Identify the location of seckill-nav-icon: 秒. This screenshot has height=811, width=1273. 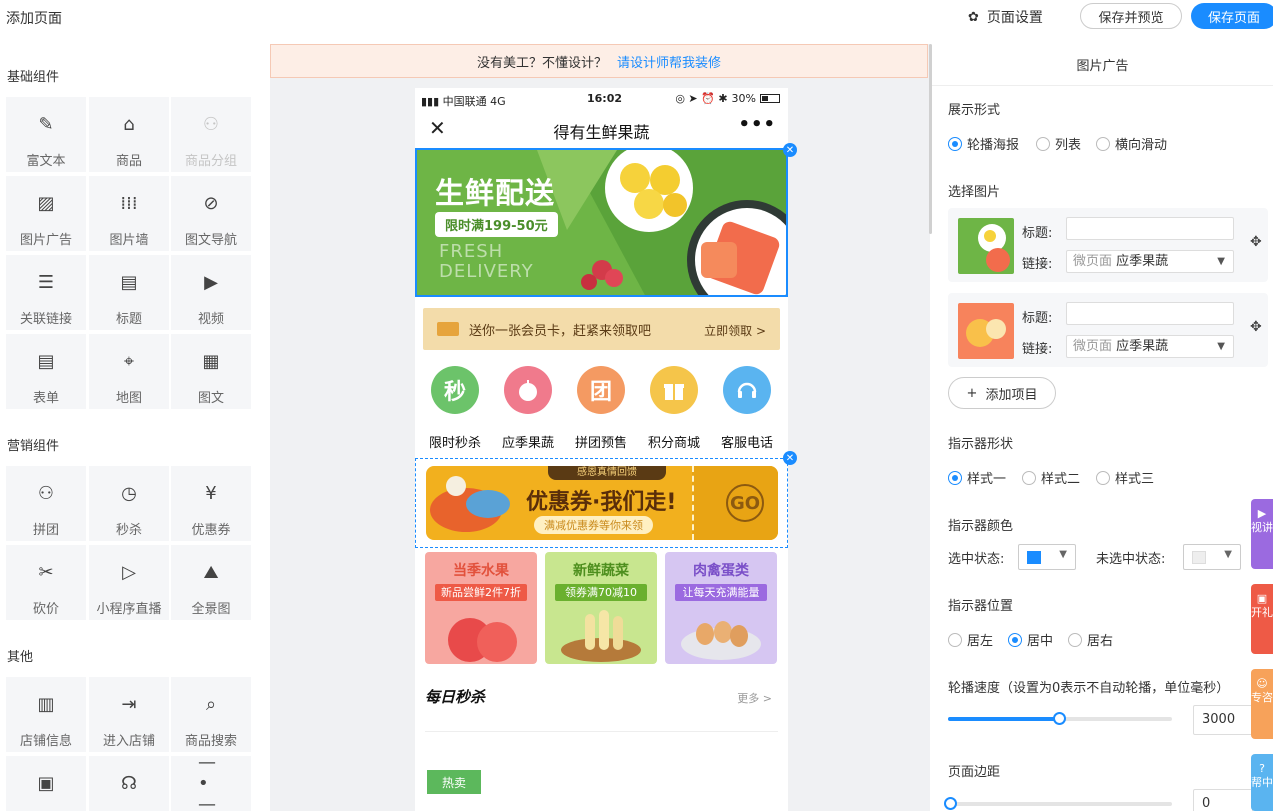
(455, 390).